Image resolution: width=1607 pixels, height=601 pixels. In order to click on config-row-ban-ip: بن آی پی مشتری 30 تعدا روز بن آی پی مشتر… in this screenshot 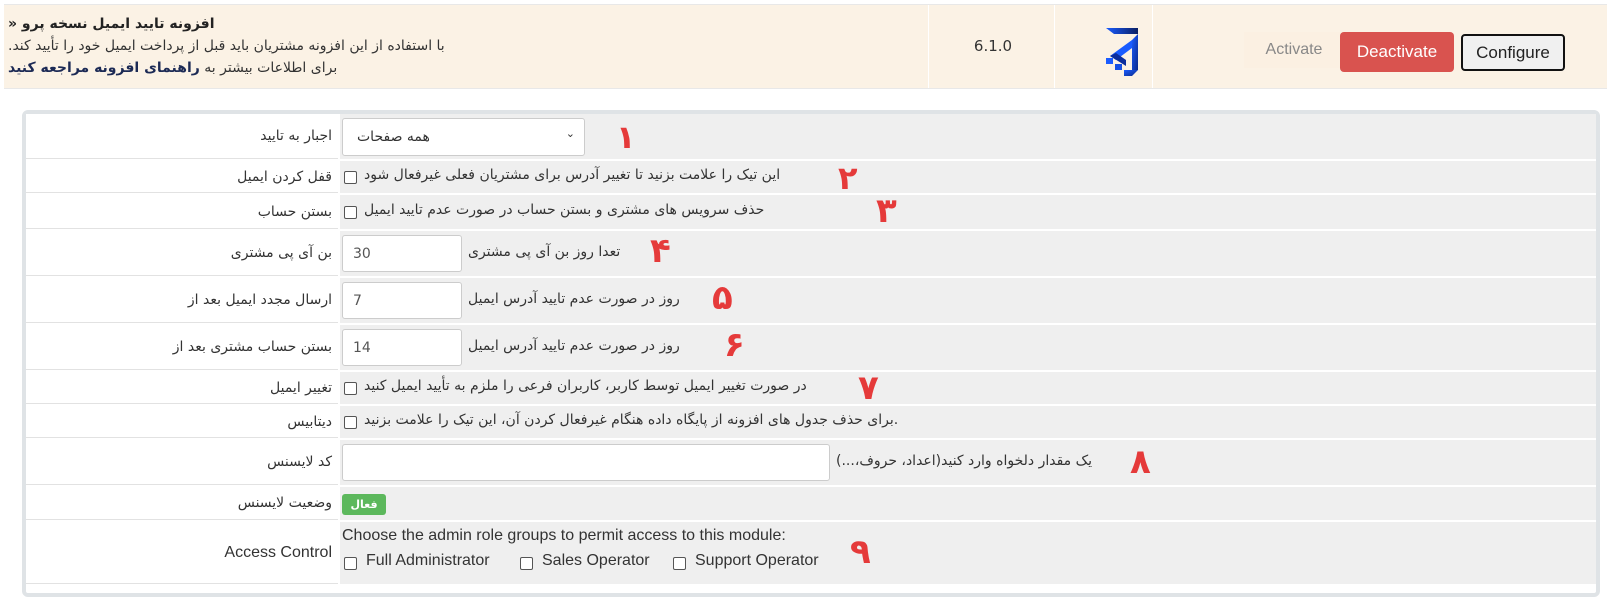, I will do `click(811, 253)`.